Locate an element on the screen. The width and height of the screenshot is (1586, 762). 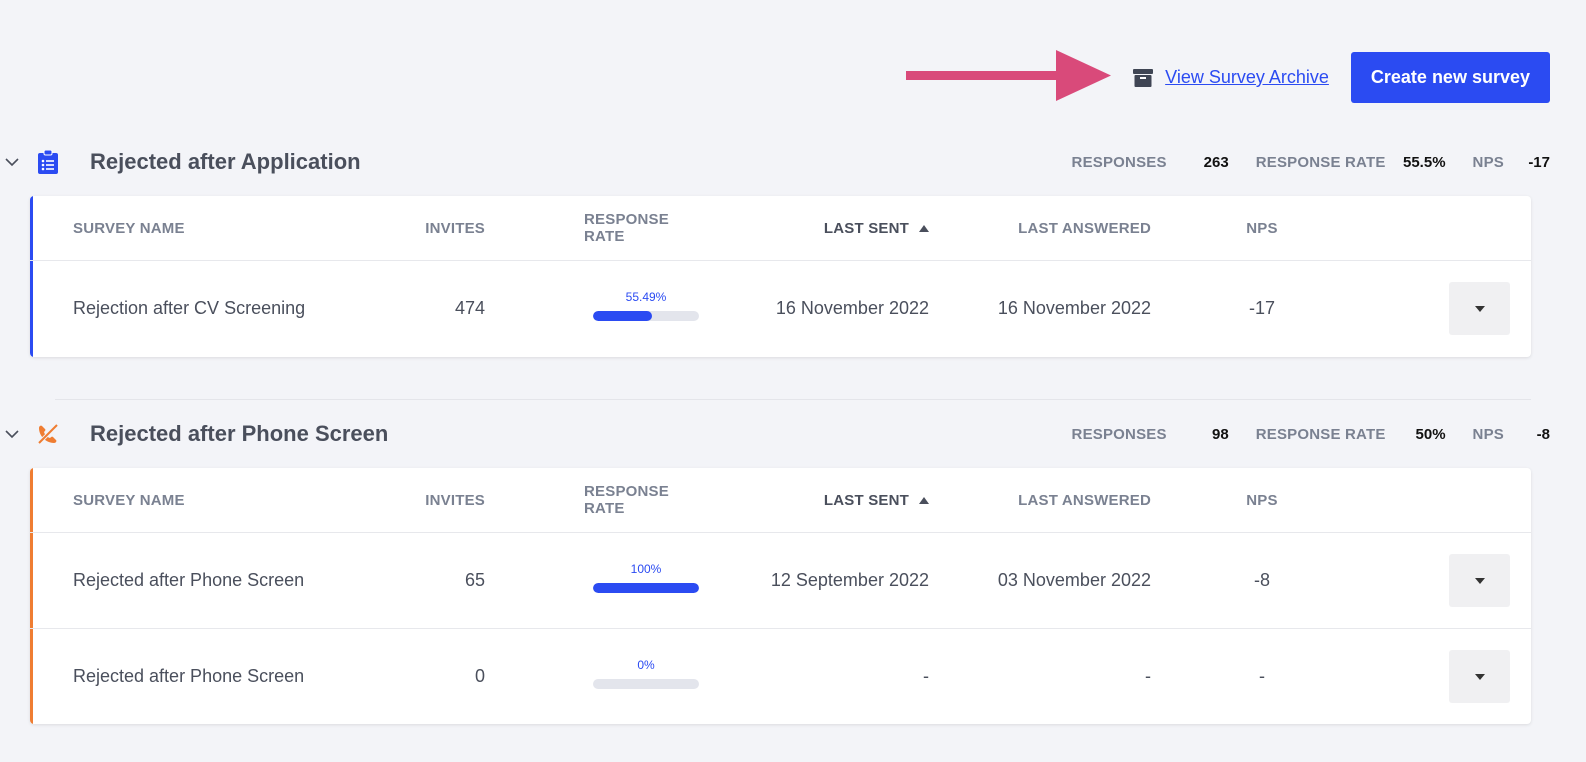
last-sent-value: 16 November 2022 is located at coordinates (852, 308).